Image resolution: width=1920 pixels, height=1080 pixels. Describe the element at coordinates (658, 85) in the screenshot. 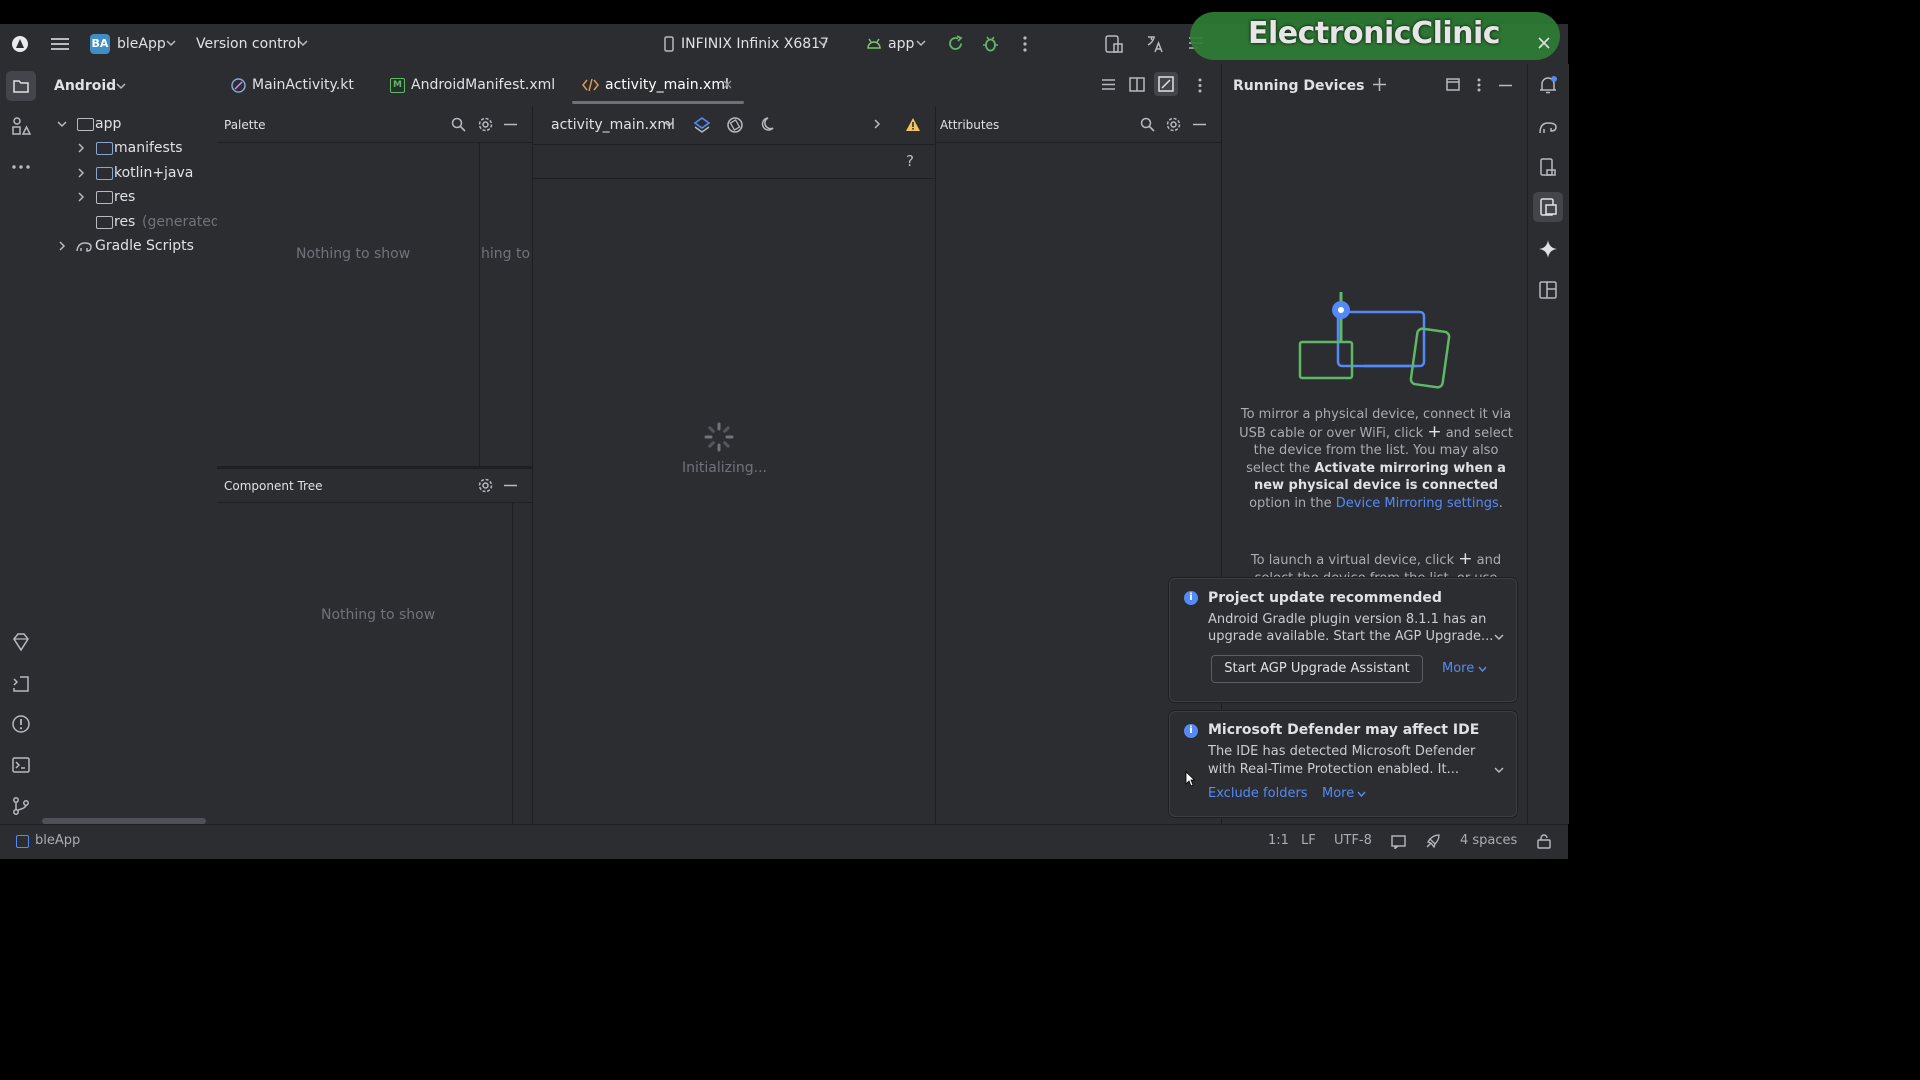

I see `tab-activity-main: activity_main.xml` at that location.